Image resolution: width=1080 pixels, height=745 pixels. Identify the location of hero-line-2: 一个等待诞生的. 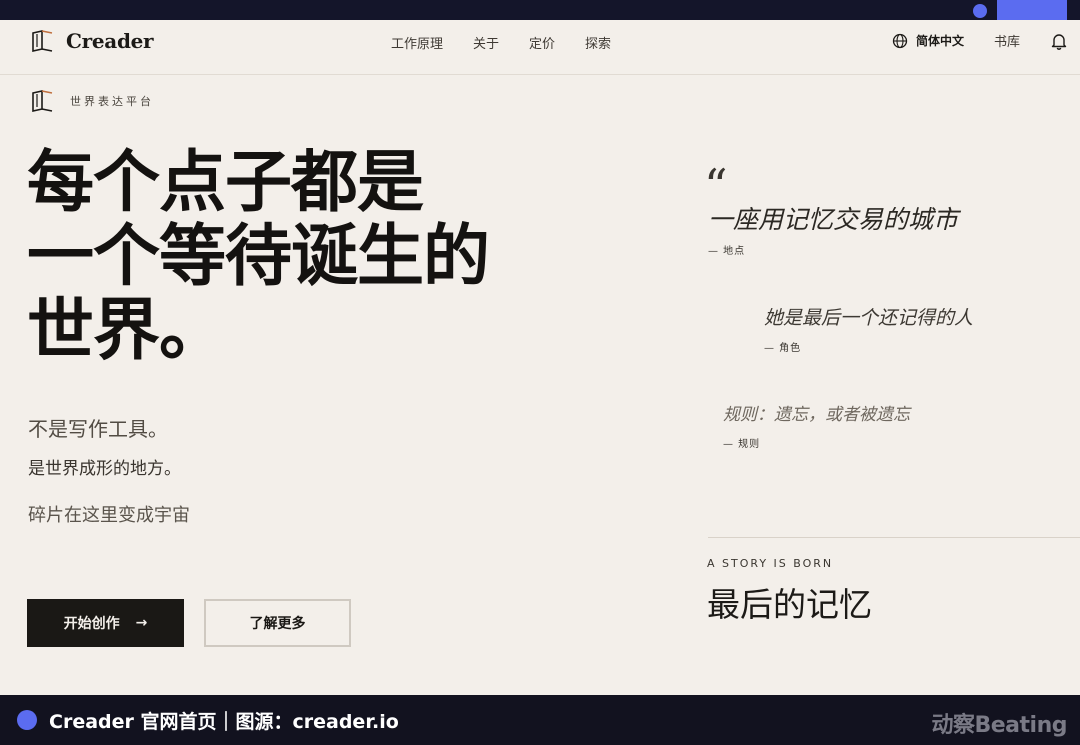
(258, 255).